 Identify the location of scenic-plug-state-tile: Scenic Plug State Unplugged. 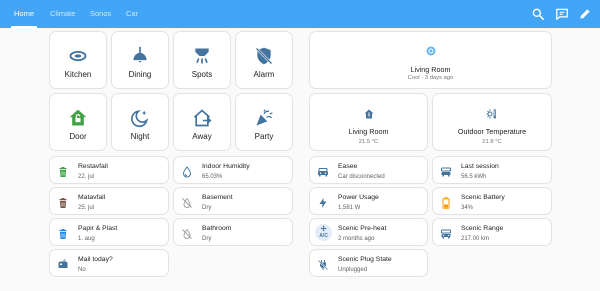
(368, 263).